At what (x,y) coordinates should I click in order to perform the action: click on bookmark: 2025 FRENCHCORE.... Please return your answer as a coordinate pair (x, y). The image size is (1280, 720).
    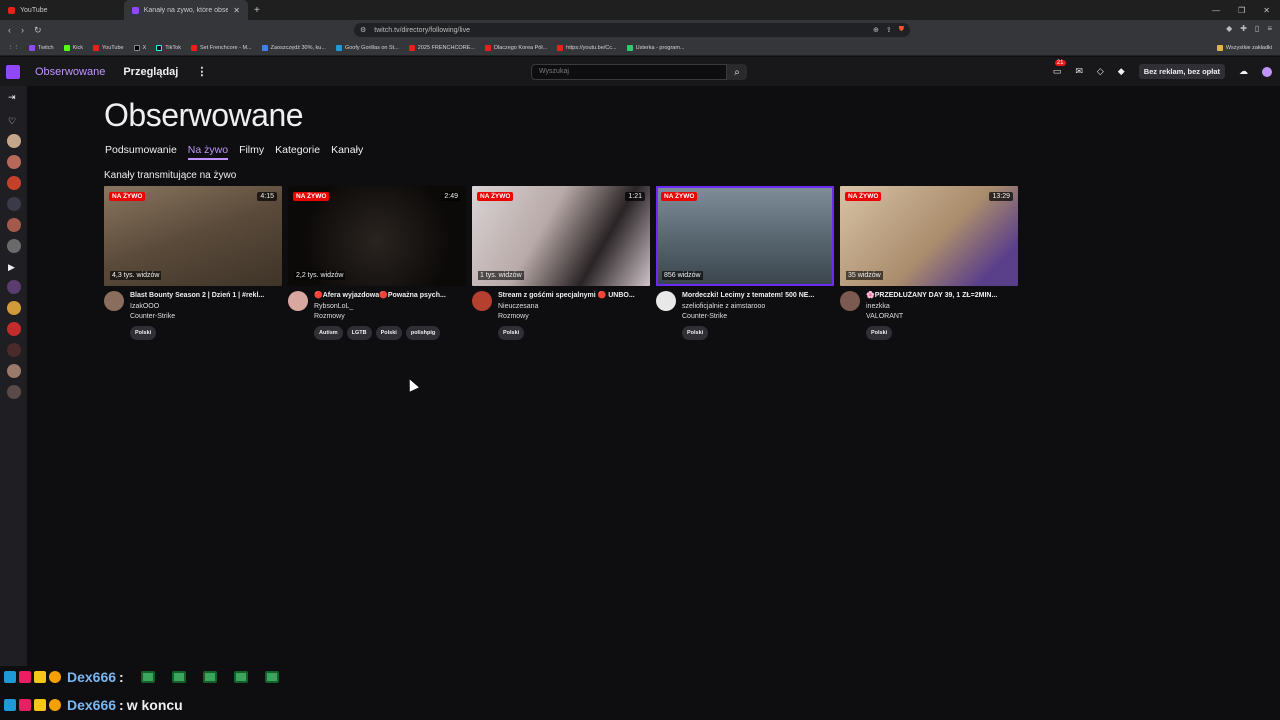
    Looking at the image, I should click on (441, 47).